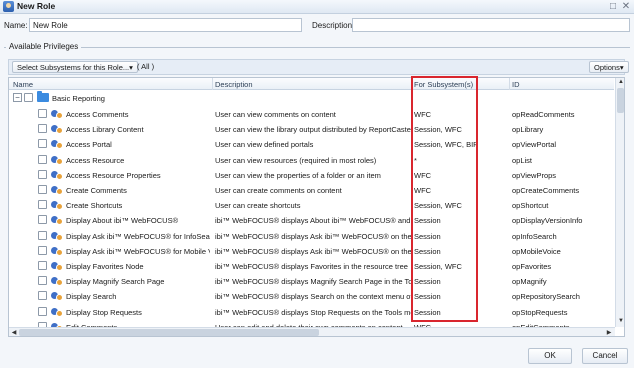 The image size is (634, 368). I want to click on privilege-name: Create Comments, so click(96, 190).